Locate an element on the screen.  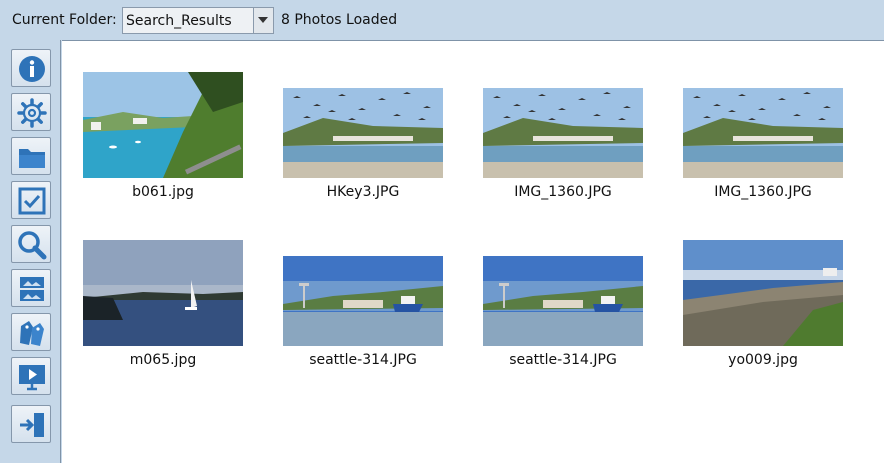
exit-button is located at coordinates (31, 424).